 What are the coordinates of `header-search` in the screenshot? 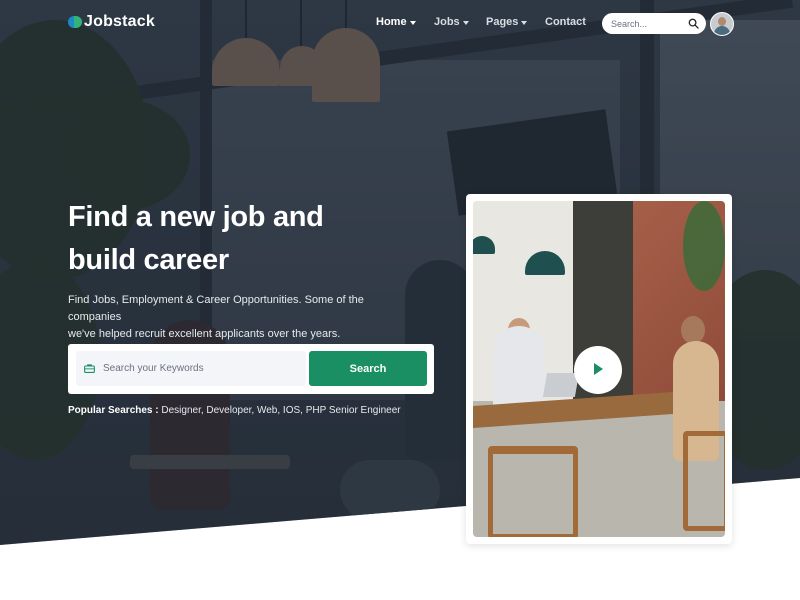 It's located at (654, 23).